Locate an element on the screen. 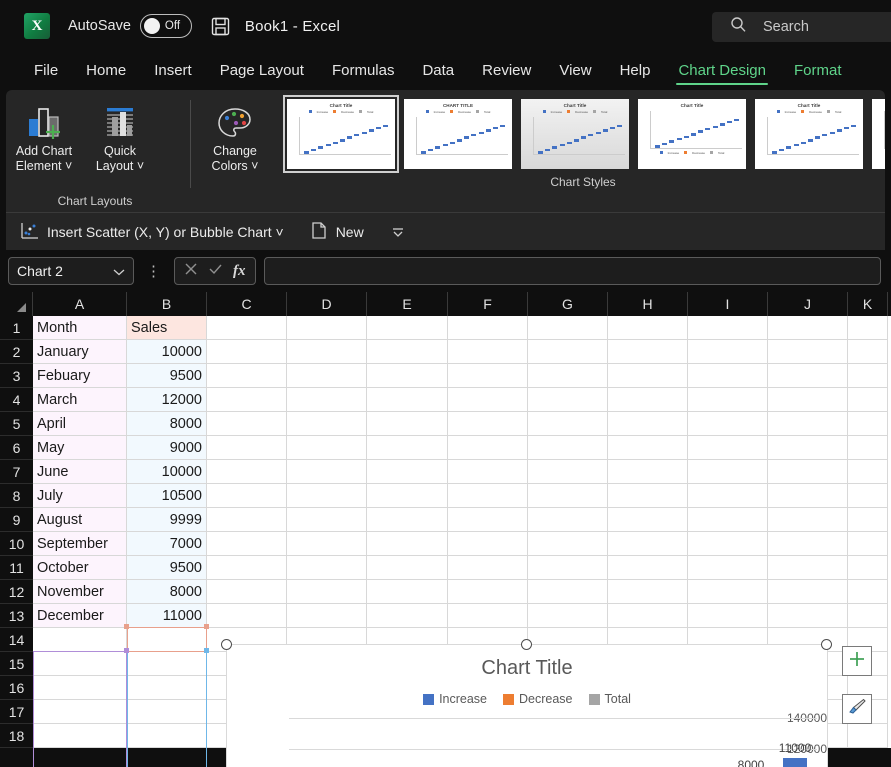  cell-C2 is located at coordinates (247, 352).